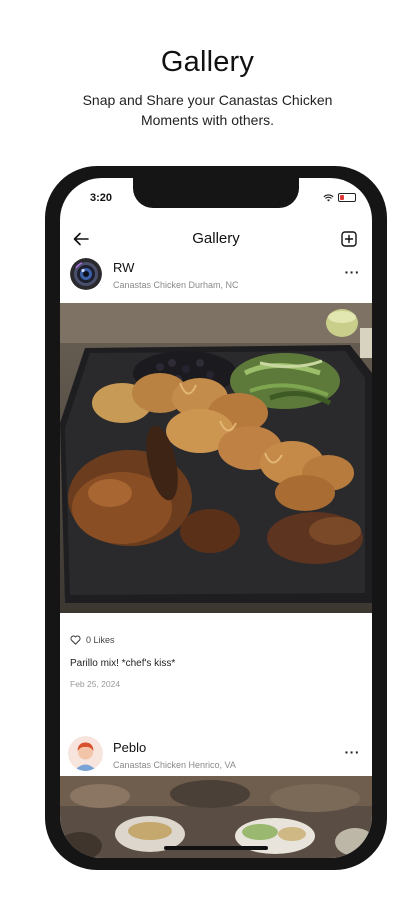  I want to click on phone-notch, so click(216, 193).